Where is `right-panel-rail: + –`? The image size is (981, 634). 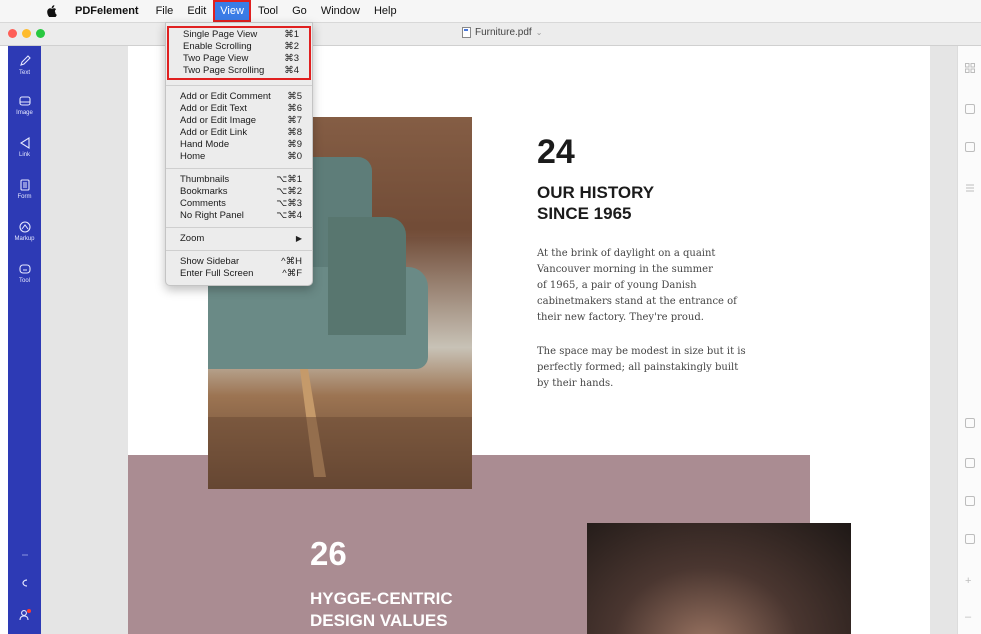
right-panel-rail: + – is located at coordinates (969, 340).